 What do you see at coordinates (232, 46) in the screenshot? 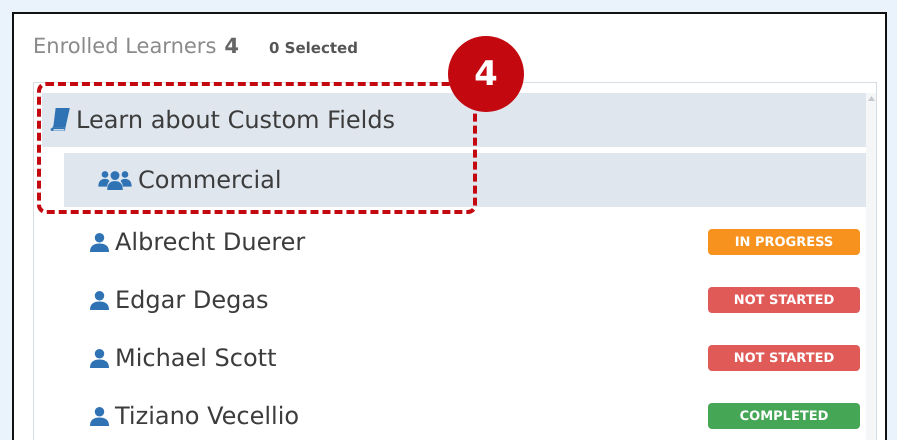
I see `learner-count: 4` at bounding box center [232, 46].